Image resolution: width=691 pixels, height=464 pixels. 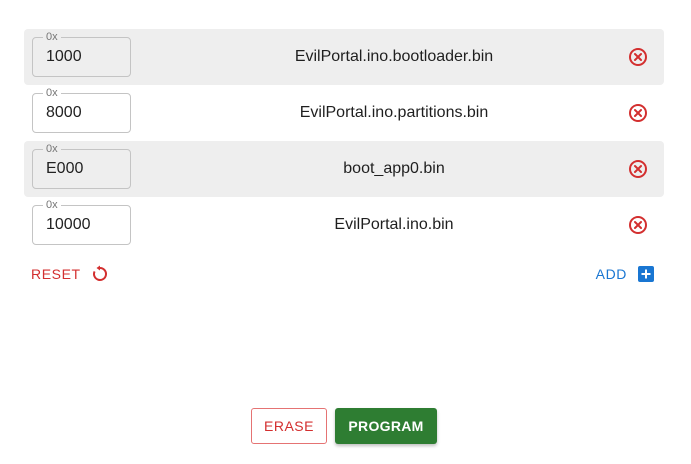 I want to click on offset-value: 10000, so click(x=68, y=224).